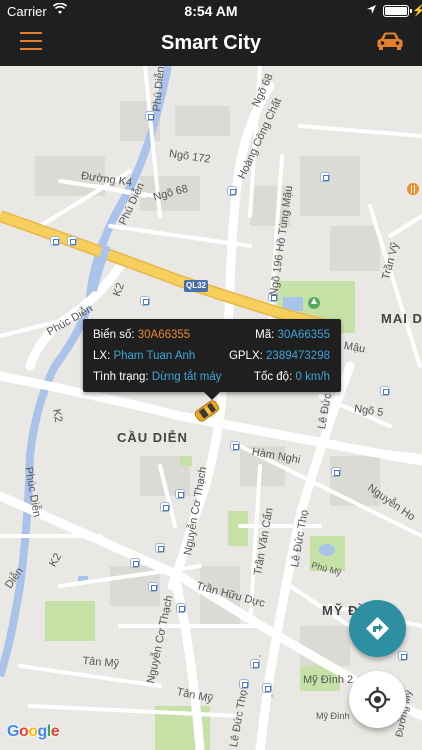  What do you see at coordinates (207, 411) in the screenshot?
I see `taxi-marker-icon` at bounding box center [207, 411].